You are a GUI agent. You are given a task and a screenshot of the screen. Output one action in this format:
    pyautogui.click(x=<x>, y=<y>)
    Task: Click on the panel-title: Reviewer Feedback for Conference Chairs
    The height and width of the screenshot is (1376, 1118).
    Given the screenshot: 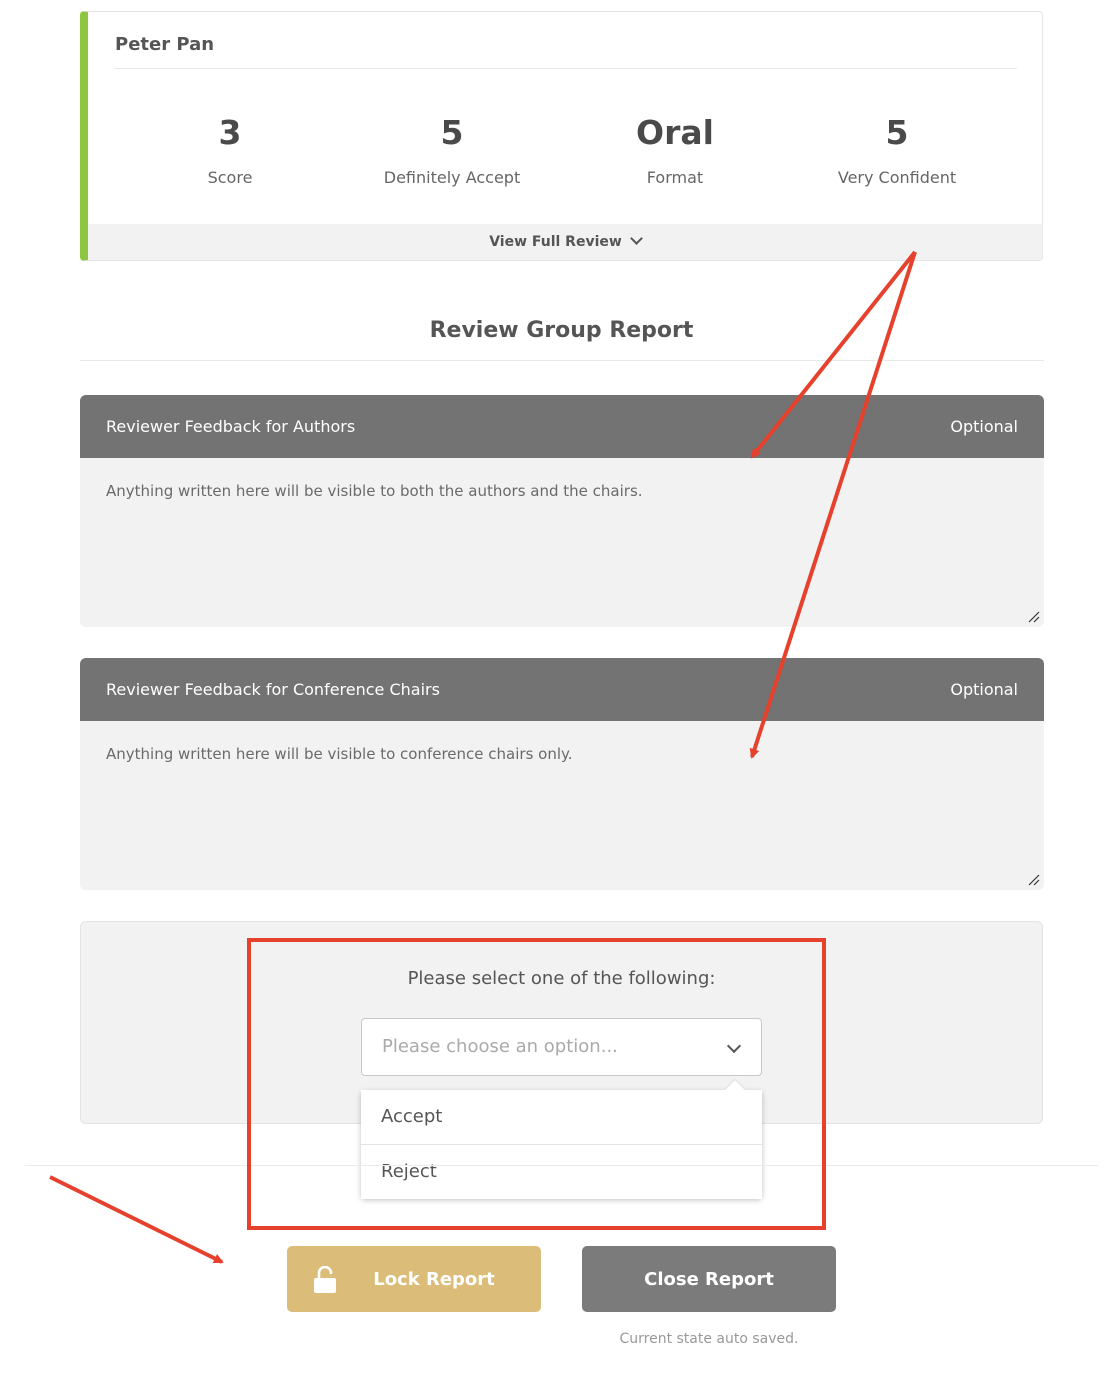 What is the action you would take?
    pyautogui.click(x=273, y=689)
    